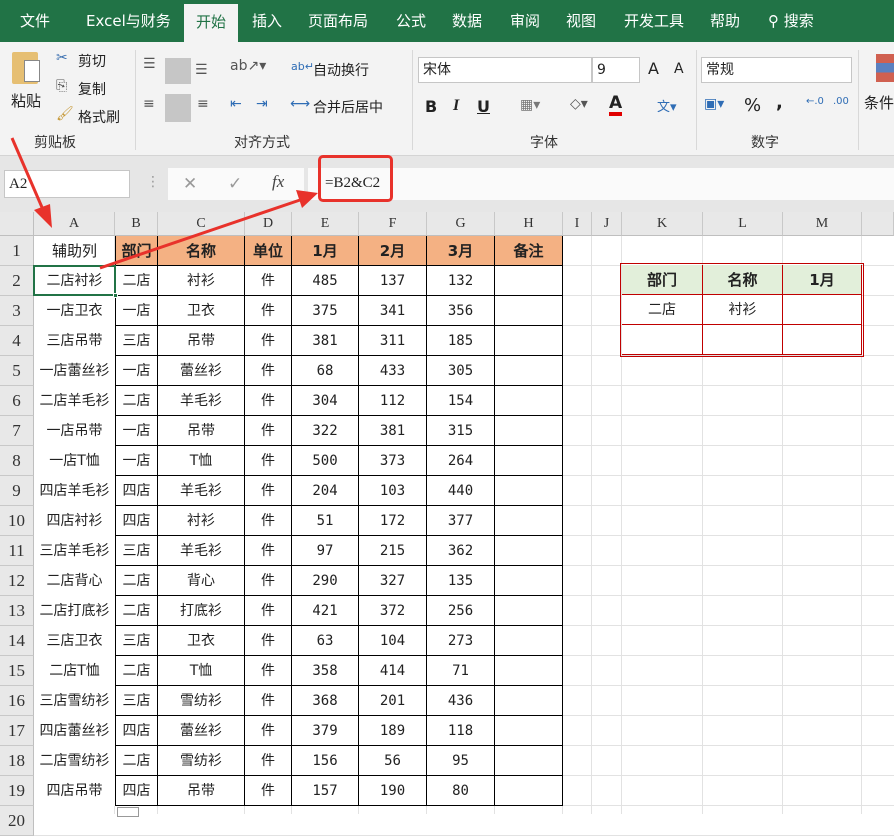 Image resolution: width=894 pixels, height=836 pixels. What do you see at coordinates (307, 199) in the screenshot?
I see `arrowhead-formula` at bounding box center [307, 199].